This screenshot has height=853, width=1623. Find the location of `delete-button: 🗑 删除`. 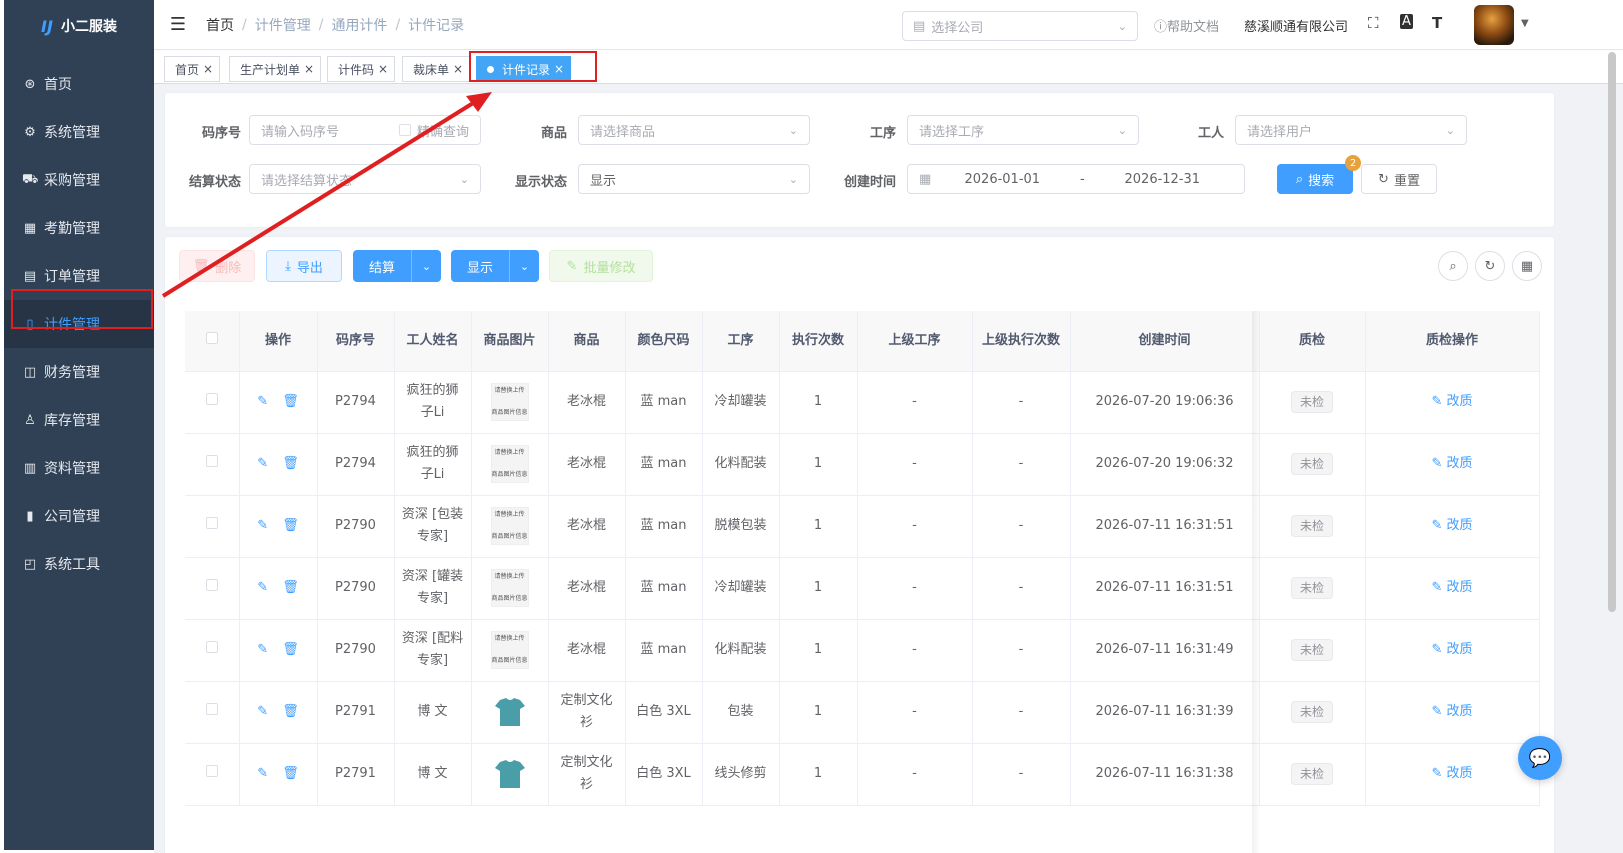

delete-button: 🗑 删除 is located at coordinates (217, 266).